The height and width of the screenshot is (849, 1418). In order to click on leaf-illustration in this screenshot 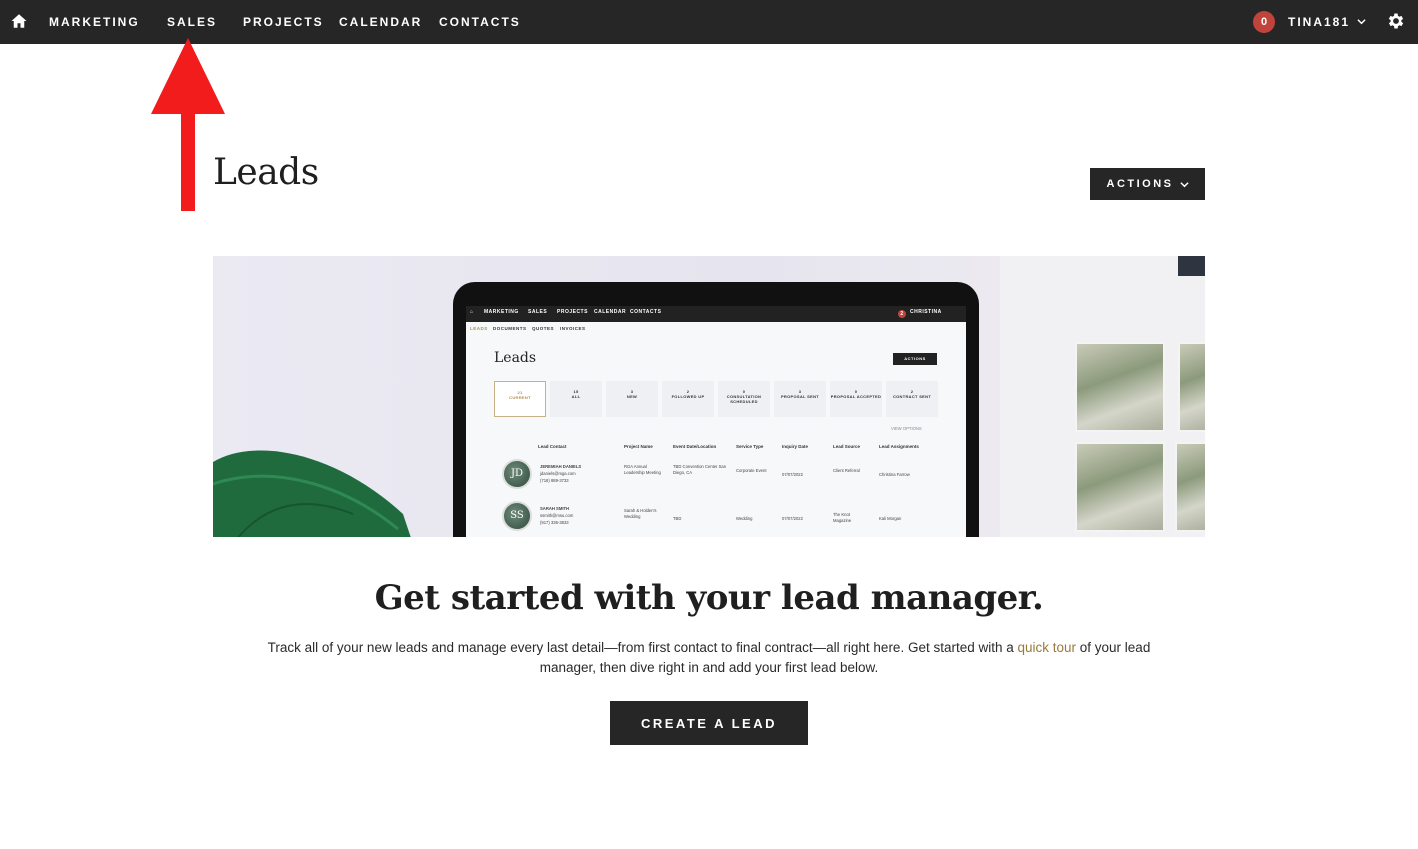, I will do `click(312, 493)`.